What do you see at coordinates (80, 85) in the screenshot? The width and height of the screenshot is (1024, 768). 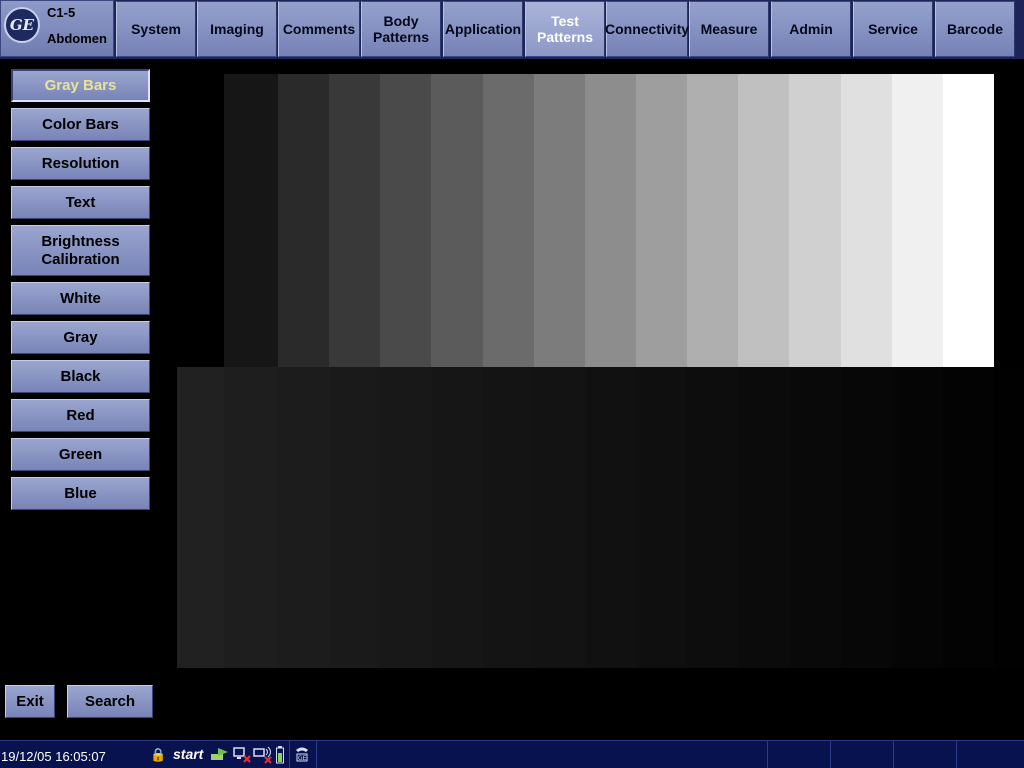 I see `gray-bars-button: Gray Bars` at bounding box center [80, 85].